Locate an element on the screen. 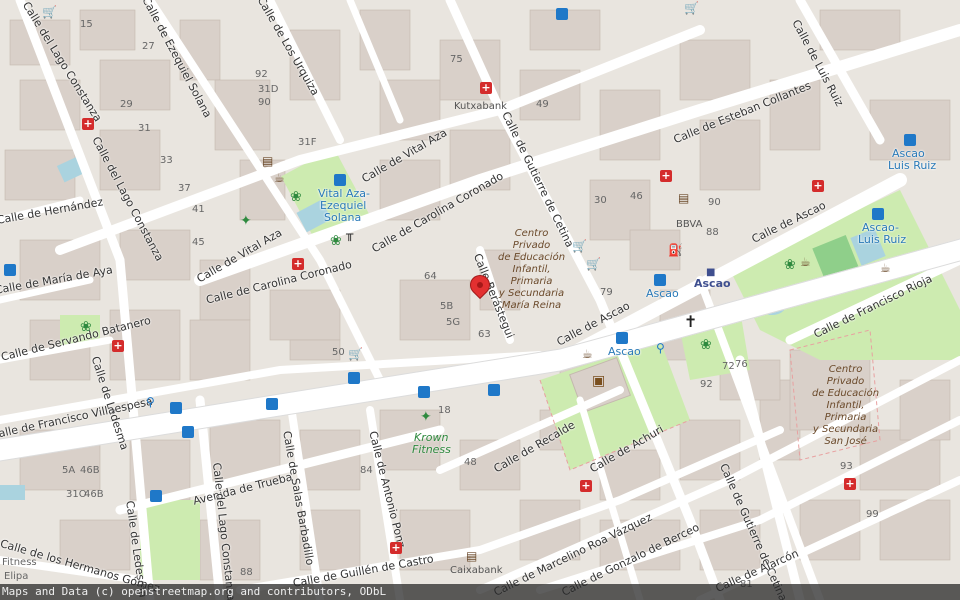 Image resolution: width=960 pixels, height=600 pixels. house-number: 48 is located at coordinates (470, 462).